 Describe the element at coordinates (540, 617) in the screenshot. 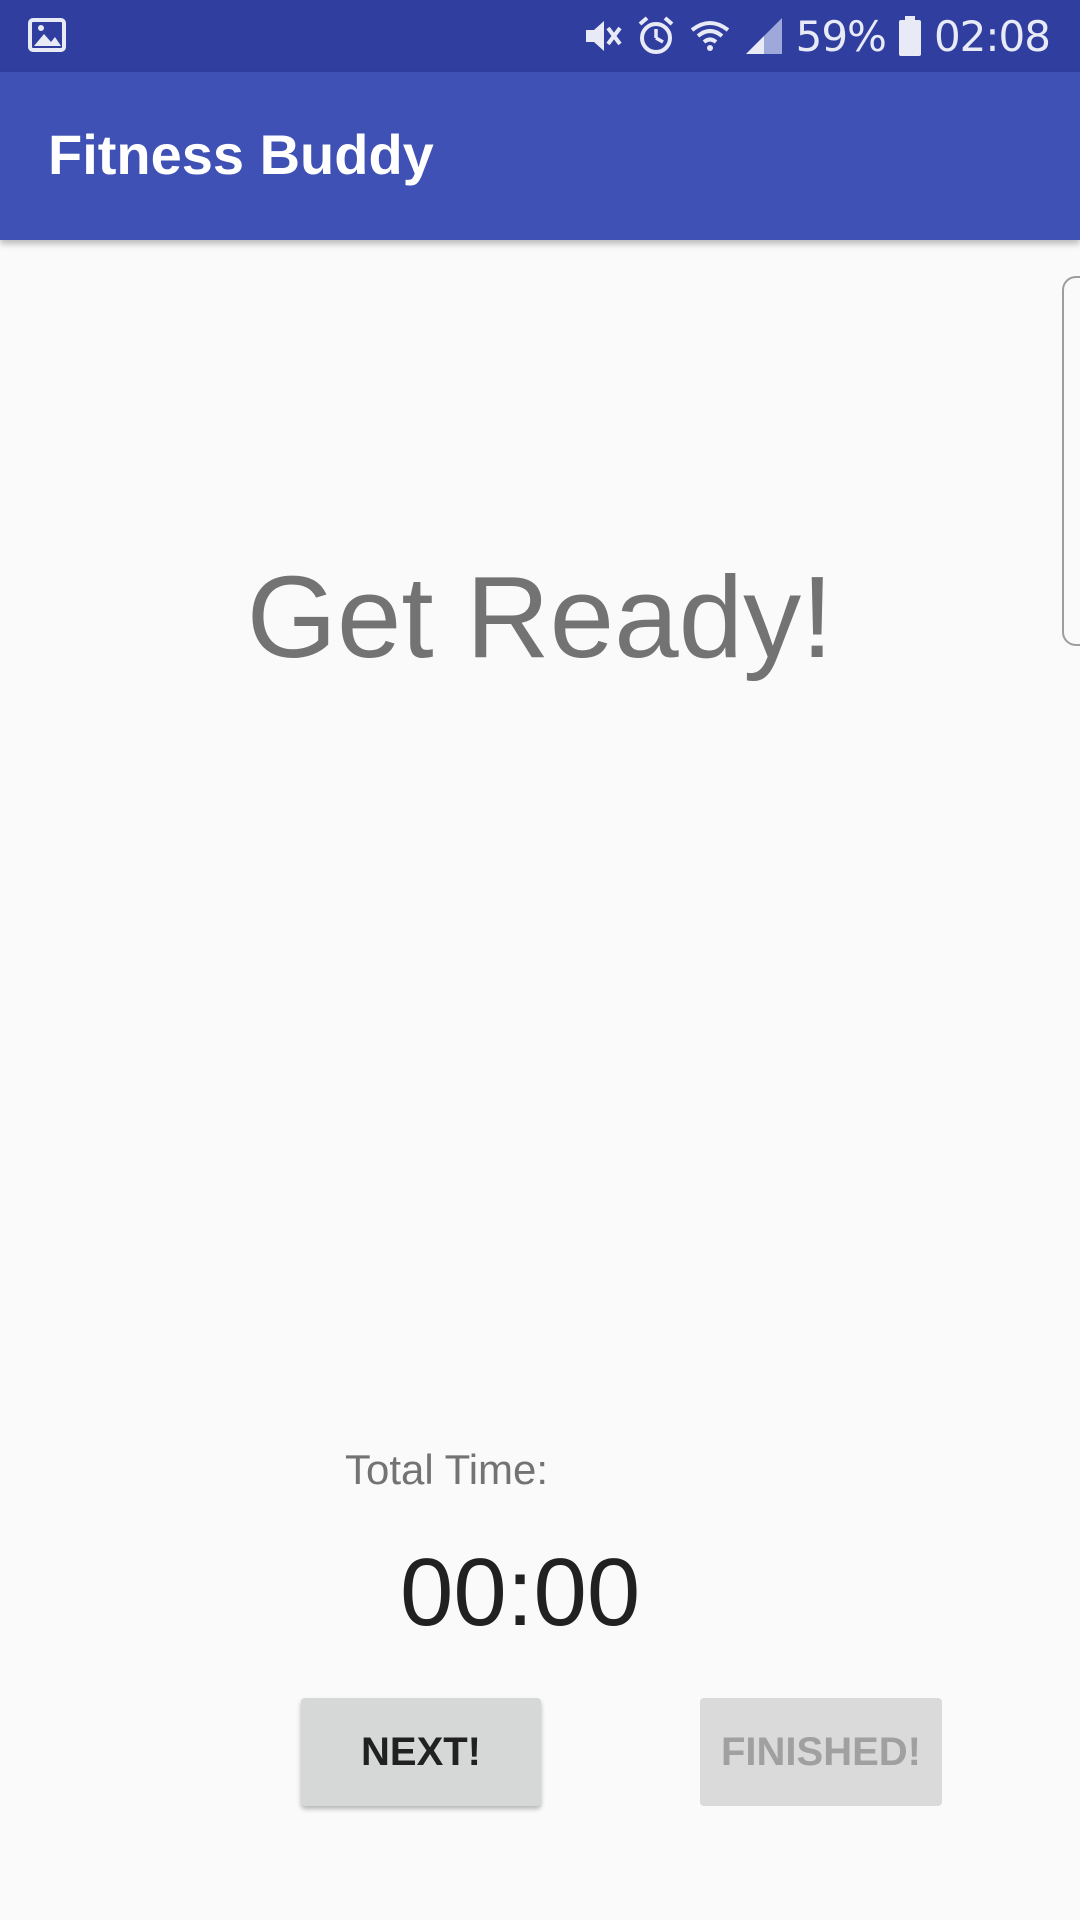

I see `exercise-headline: Get Ready!` at that location.